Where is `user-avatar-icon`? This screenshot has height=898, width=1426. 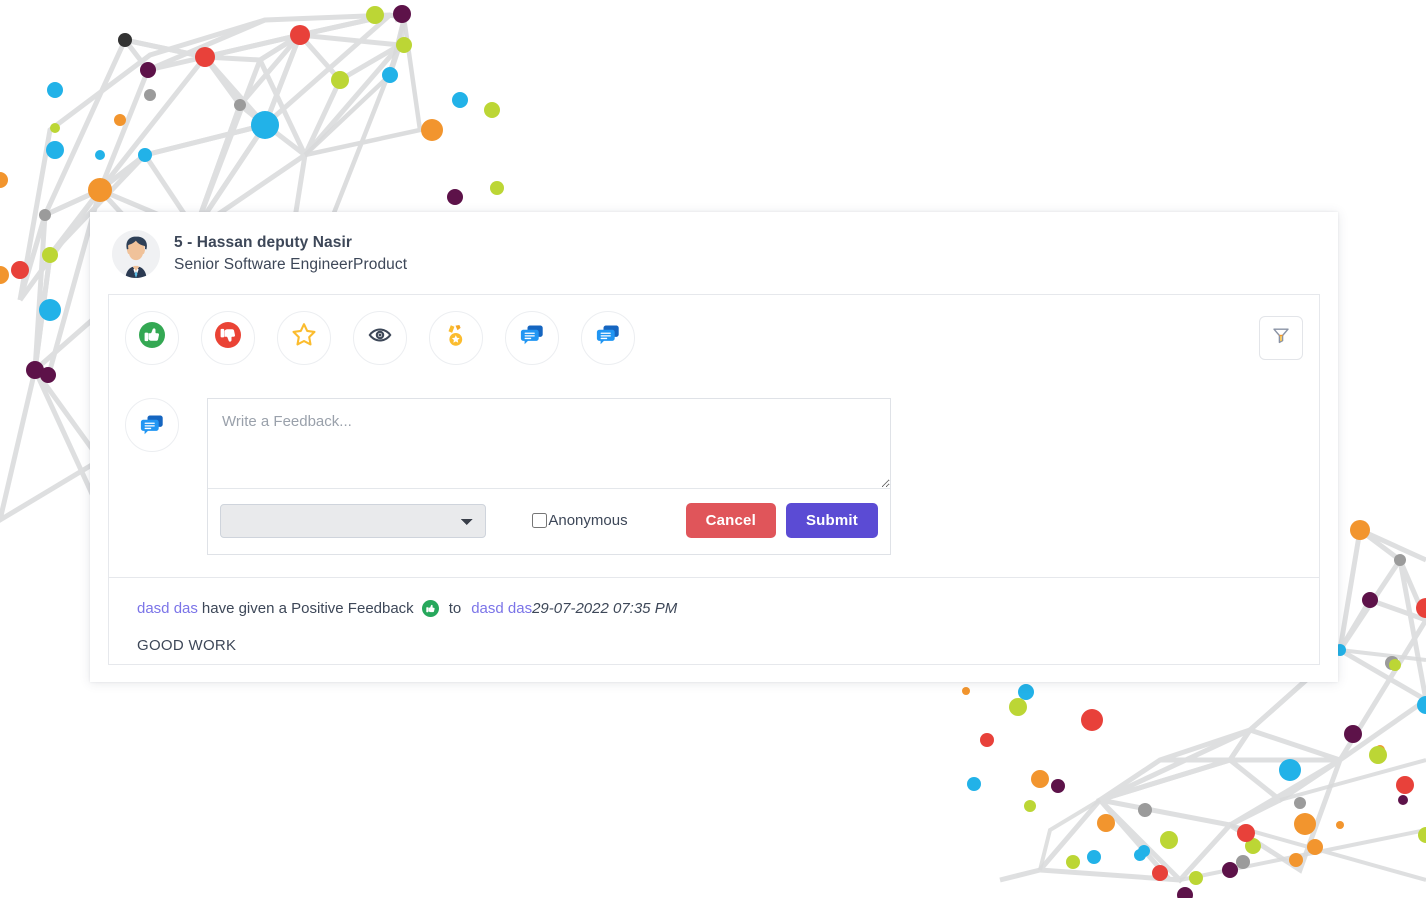
user-avatar-icon is located at coordinates (136, 254).